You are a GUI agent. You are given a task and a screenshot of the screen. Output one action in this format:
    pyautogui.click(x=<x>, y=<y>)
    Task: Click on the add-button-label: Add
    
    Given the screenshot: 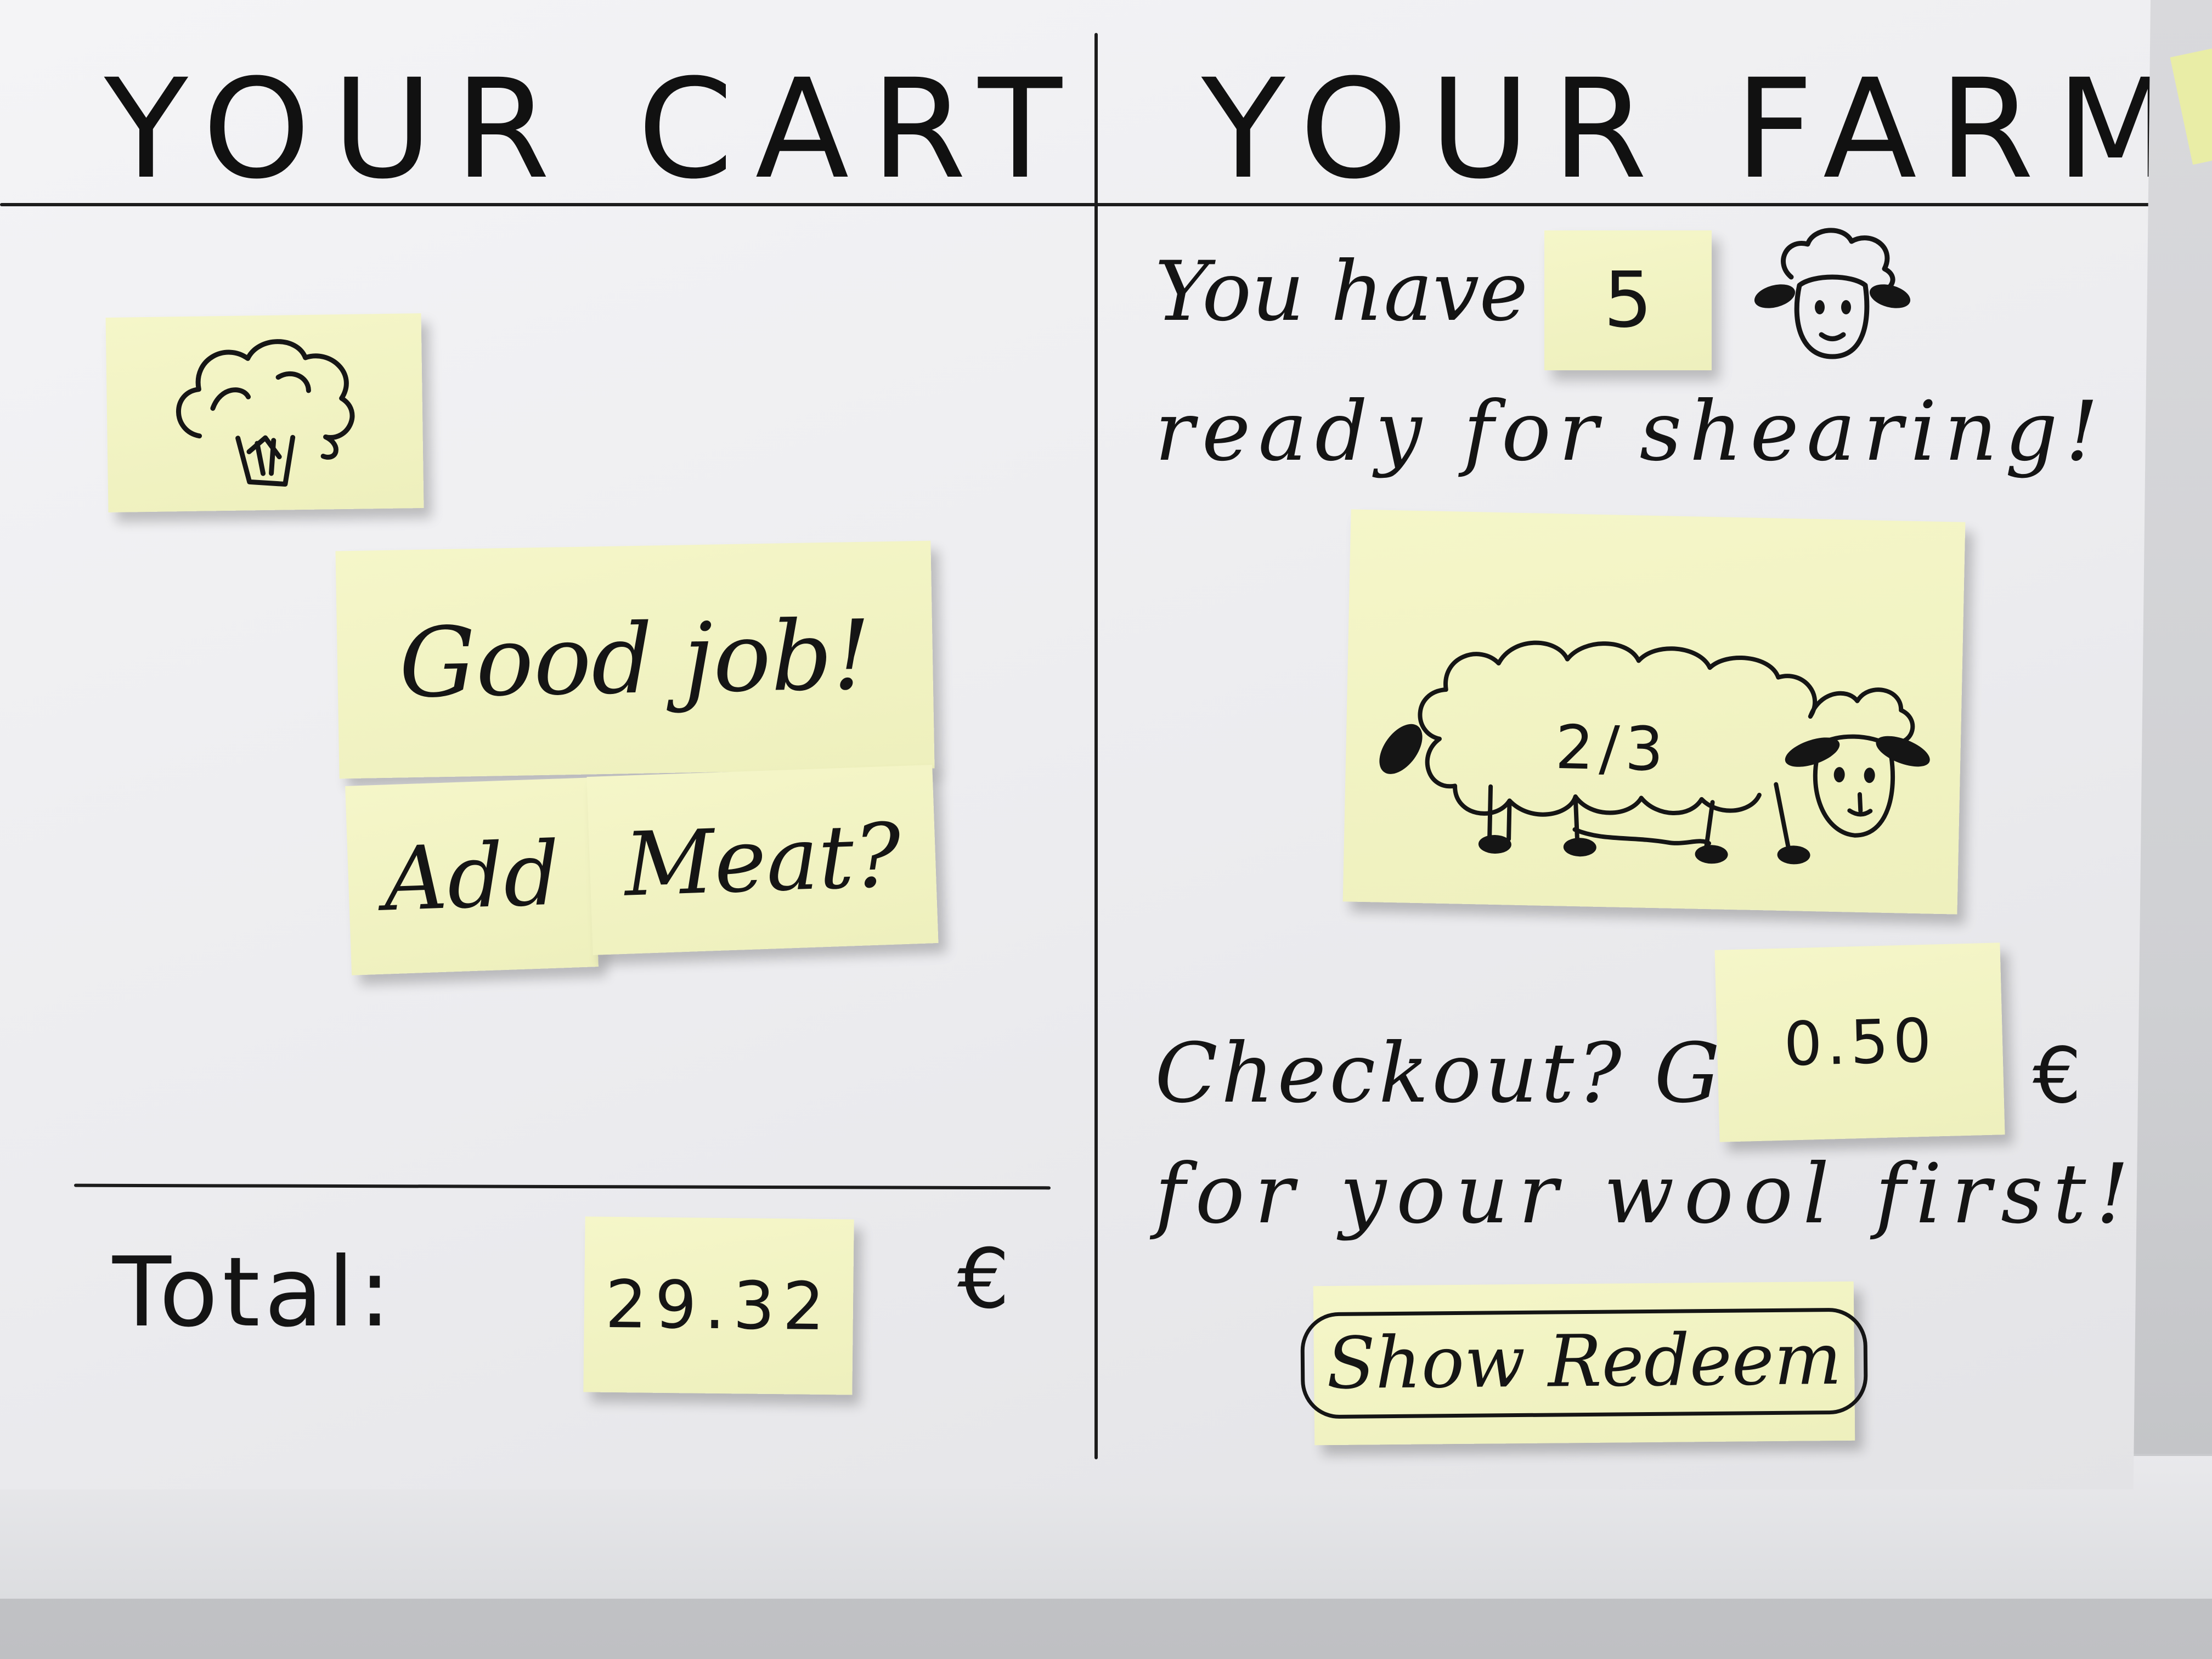 What is the action you would take?
    pyautogui.click(x=472, y=876)
    